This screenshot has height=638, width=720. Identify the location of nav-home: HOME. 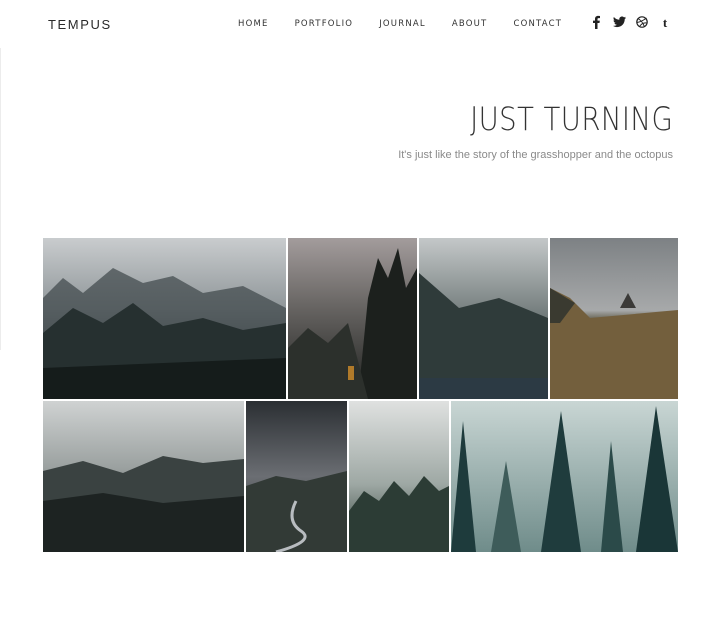
(253, 24).